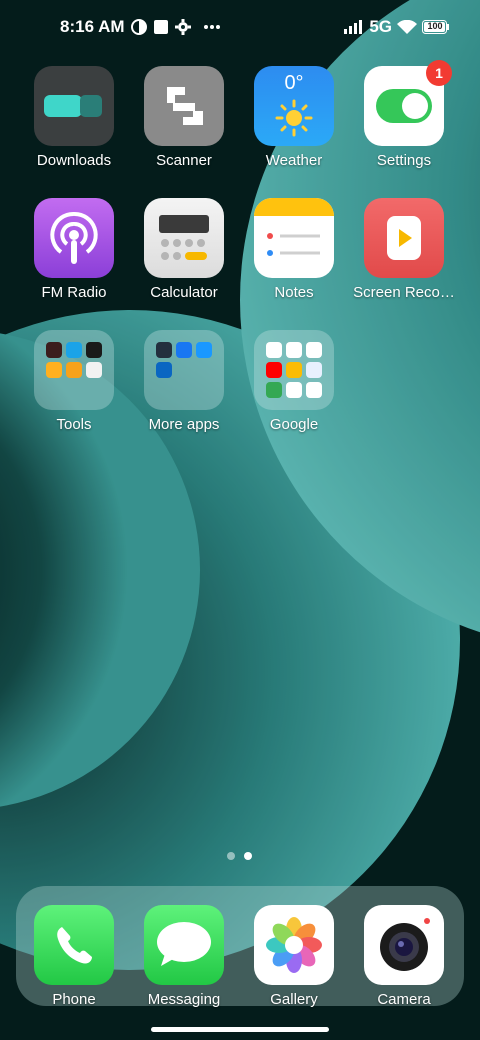 Image resolution: width=480 pixels, height=1040 pixels. I want to click on sound-recorder-mini-icon, so click(54, 350).